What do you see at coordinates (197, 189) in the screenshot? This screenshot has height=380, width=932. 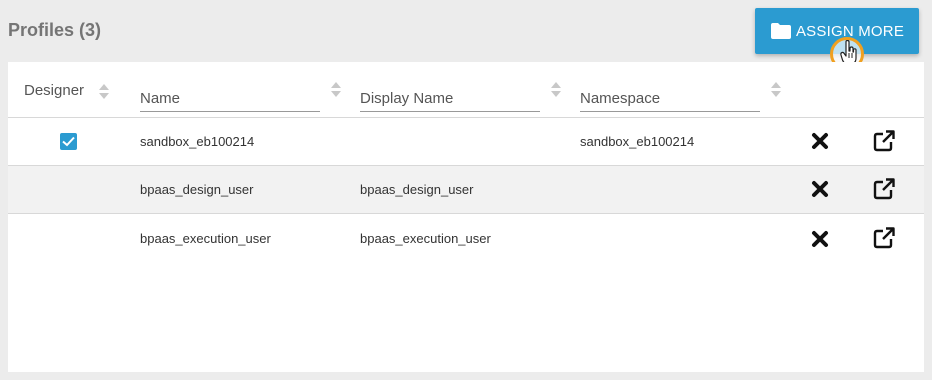 I see `profile-name: bpaas_design_user` at bounding box center [197, 189].